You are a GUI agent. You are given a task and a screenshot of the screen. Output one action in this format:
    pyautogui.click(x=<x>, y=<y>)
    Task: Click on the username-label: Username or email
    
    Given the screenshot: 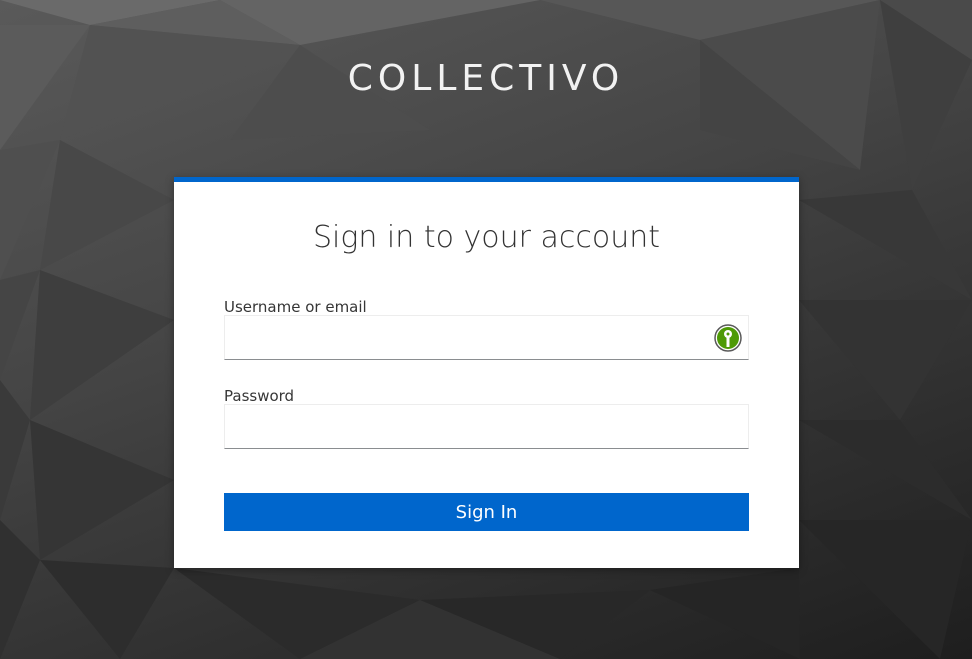 What is the action you would take?
    pyautogui.click(x=295, y=307)
    